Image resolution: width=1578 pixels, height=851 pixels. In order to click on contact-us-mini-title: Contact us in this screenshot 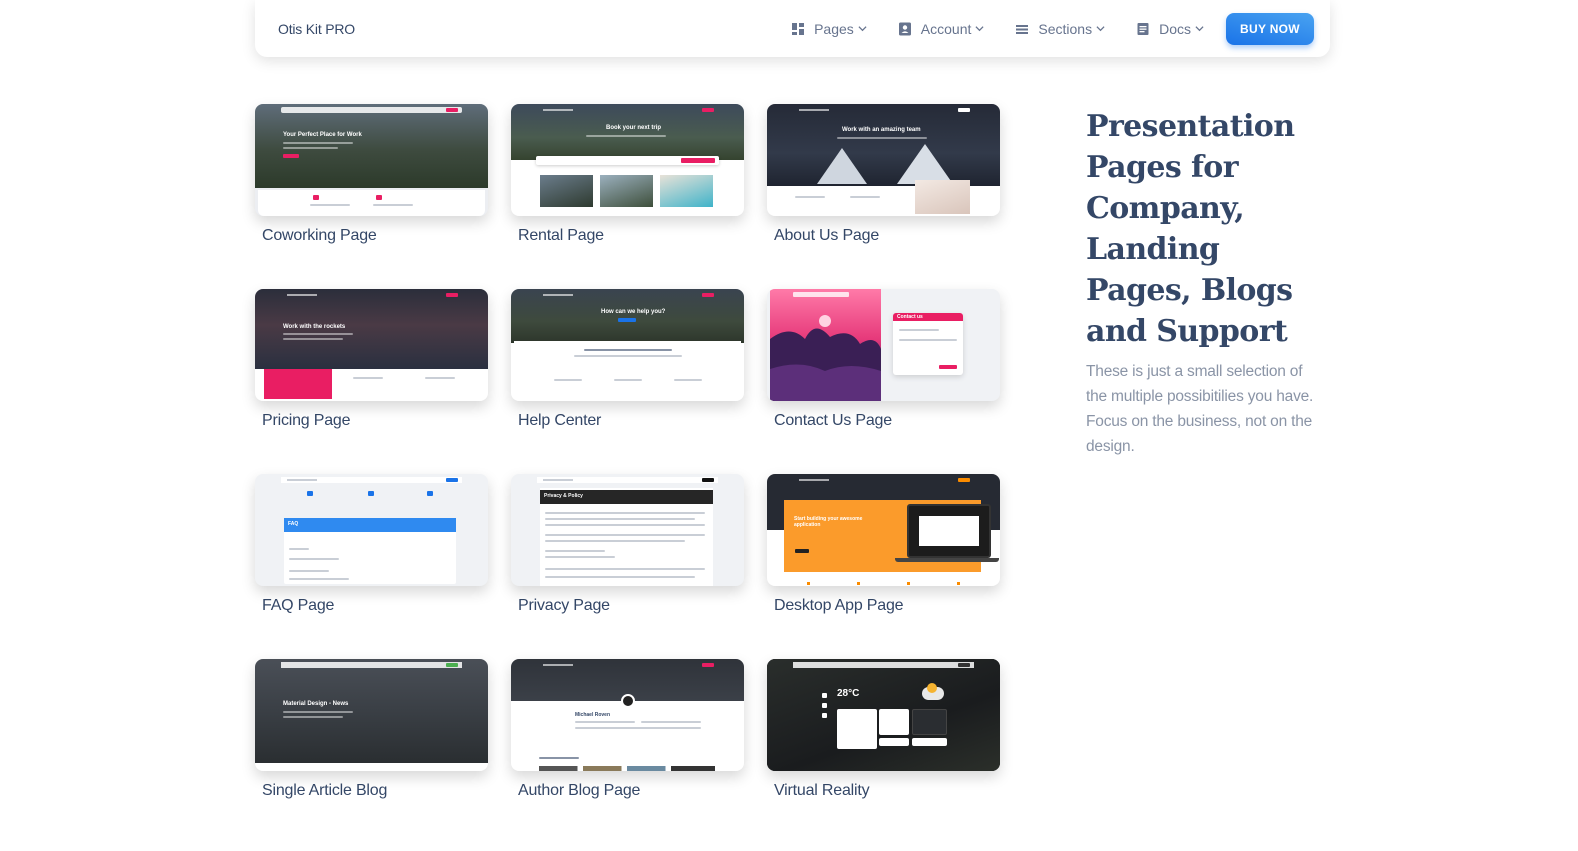, I will do `click(910, 317)`.